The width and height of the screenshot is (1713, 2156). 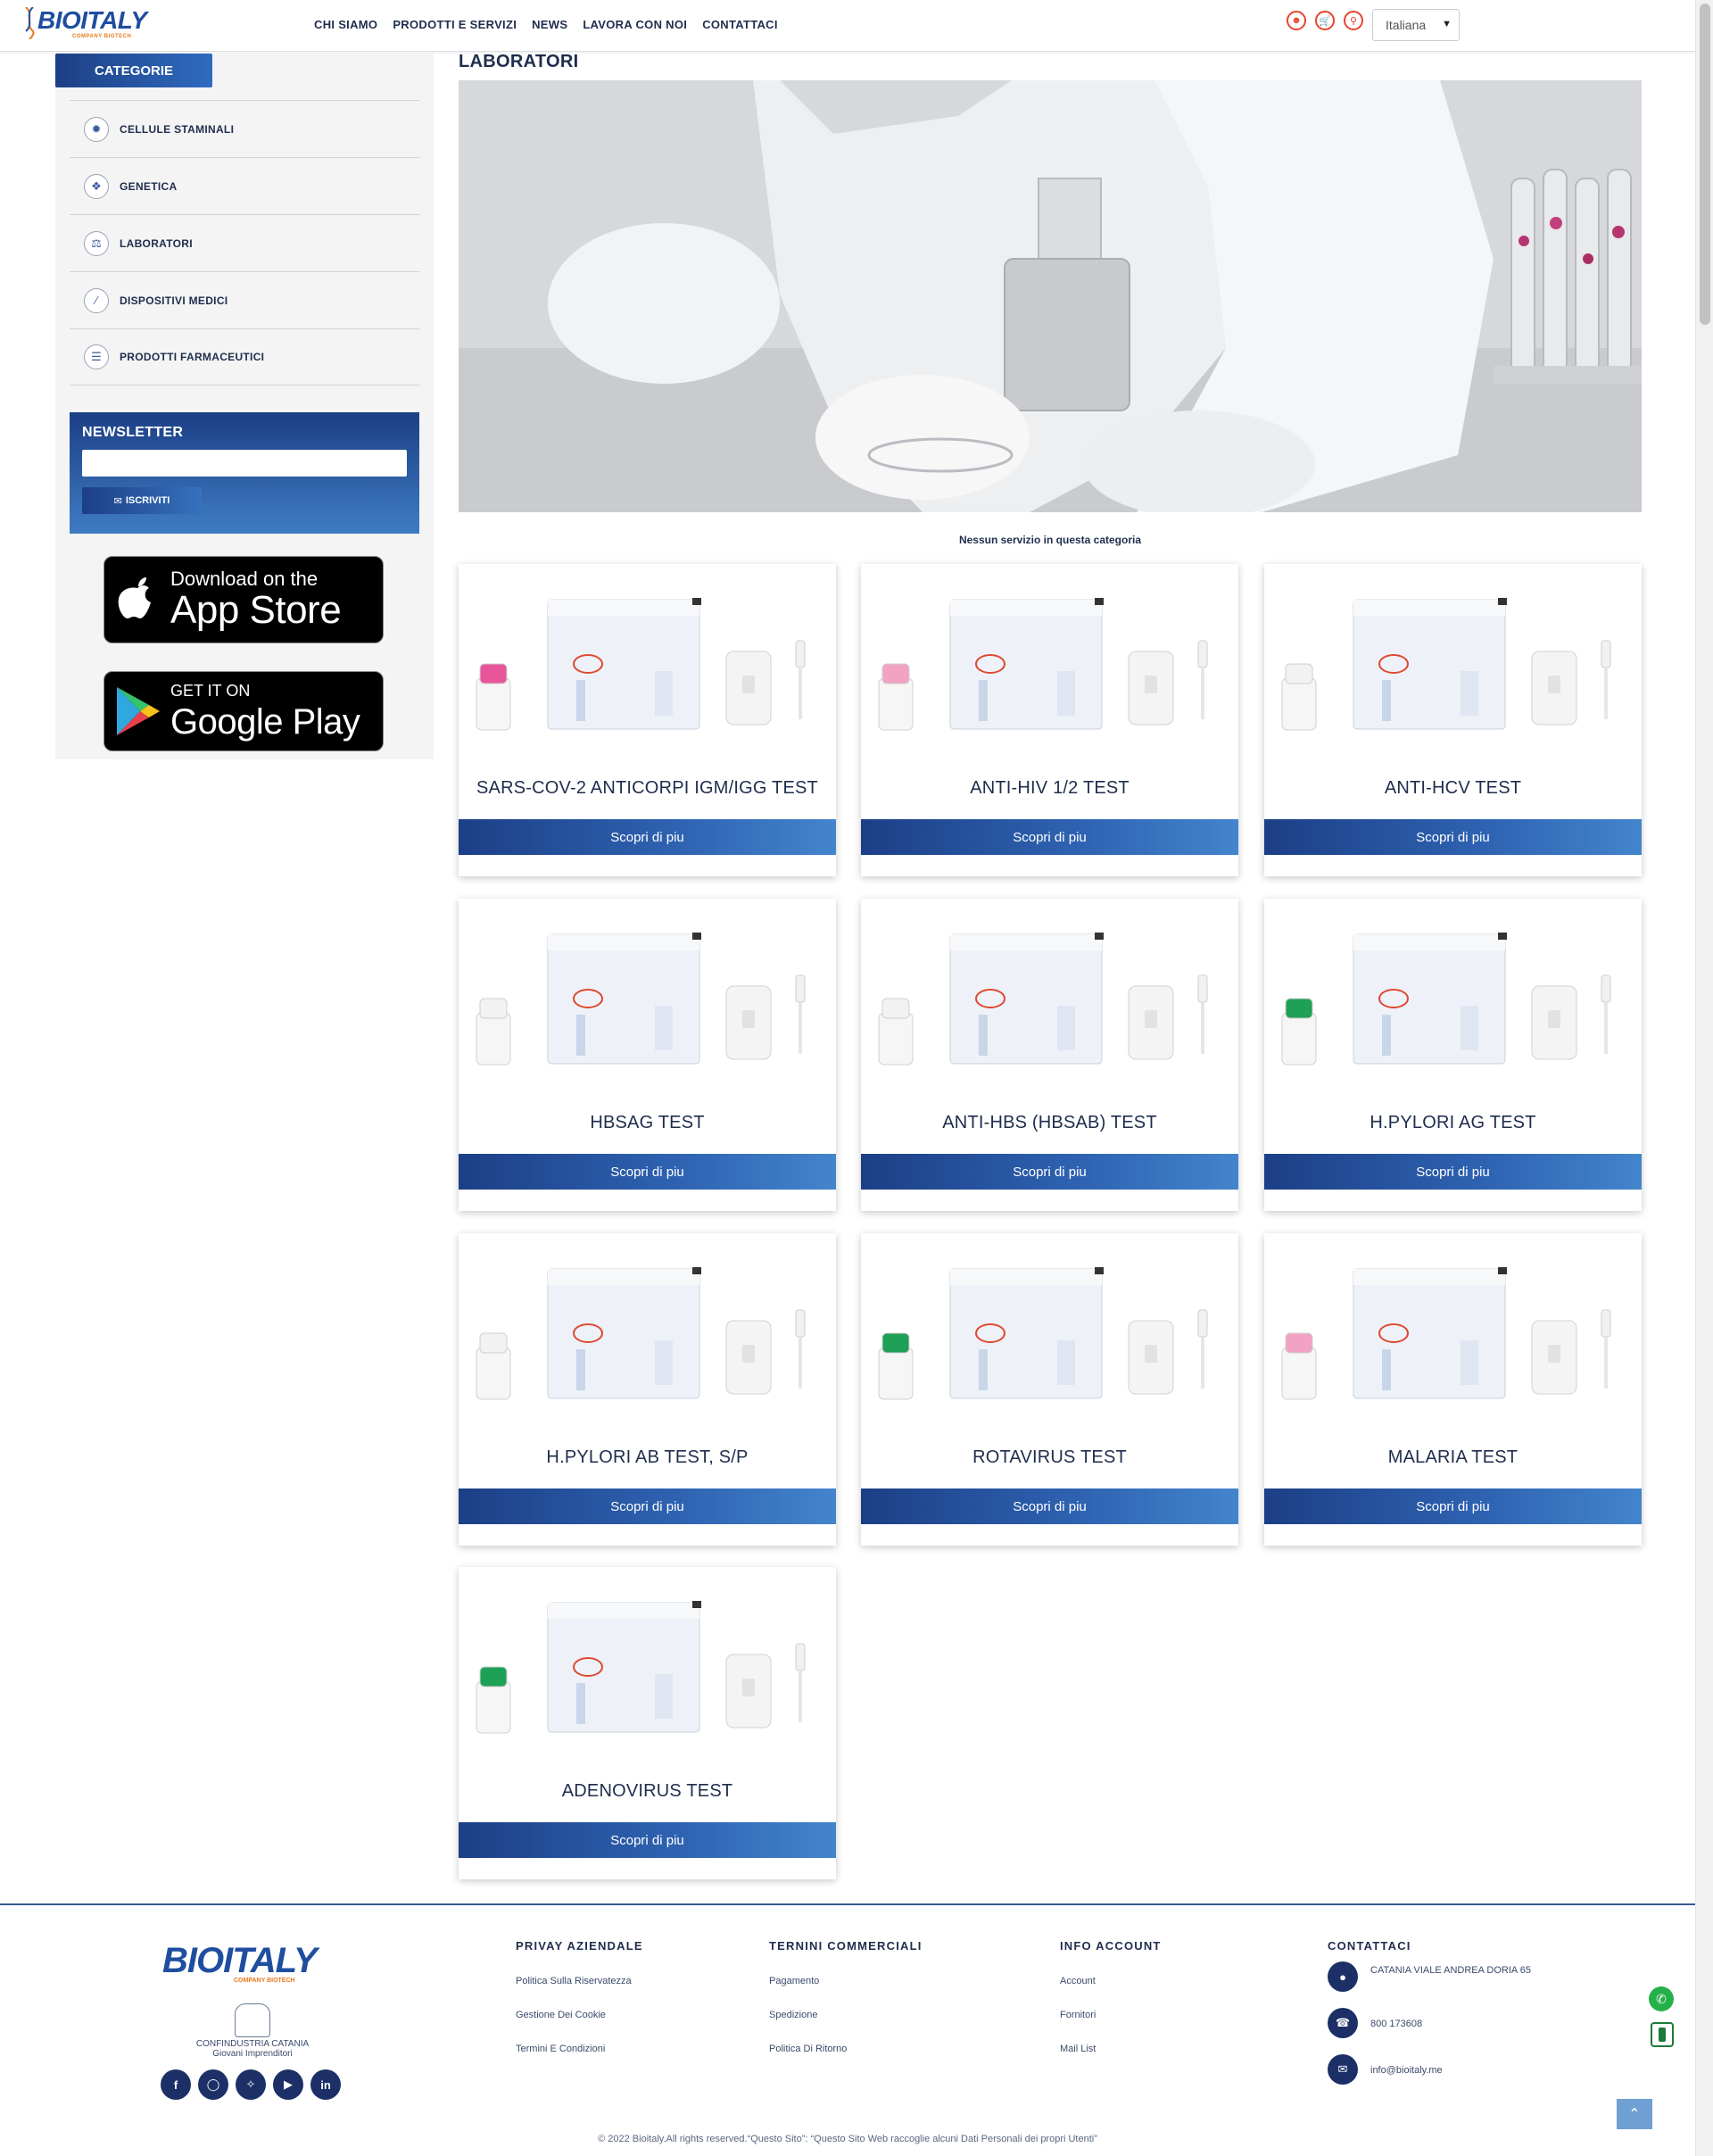 I want to click on instagram-icon: ◯, so click(x=213, y=2084).